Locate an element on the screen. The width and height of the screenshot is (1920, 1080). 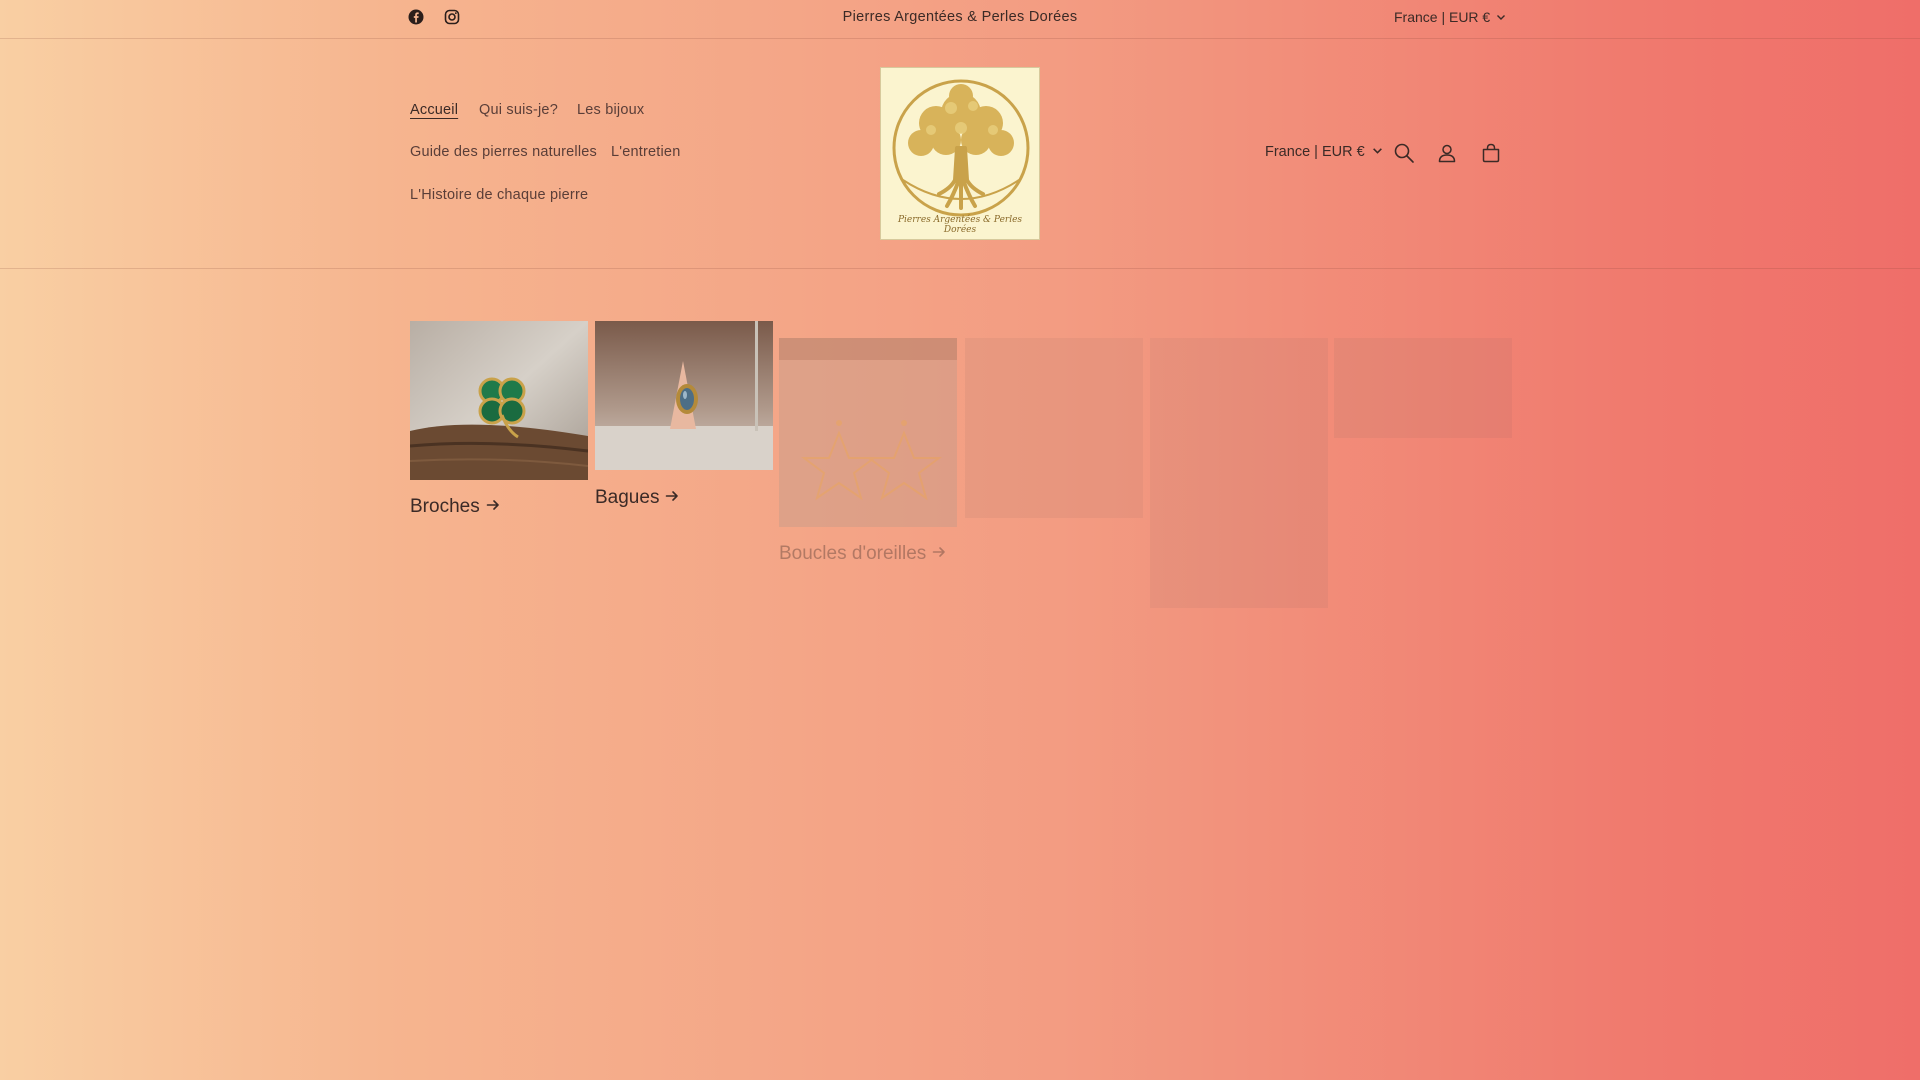
facebook-link is located at coordinates (416, 19).